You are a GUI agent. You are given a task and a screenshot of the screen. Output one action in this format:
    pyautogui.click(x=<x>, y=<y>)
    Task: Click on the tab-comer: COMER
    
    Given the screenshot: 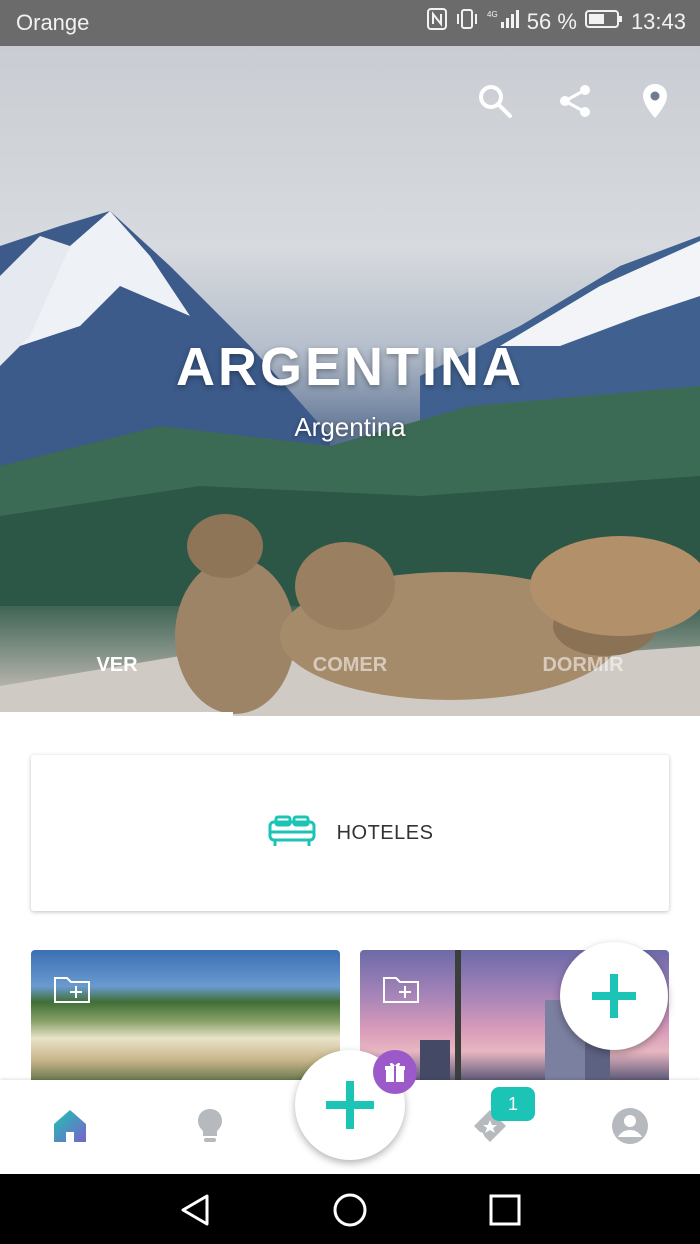 What is the action you would take?
    pyautogui.click(x=350, y=665)
    